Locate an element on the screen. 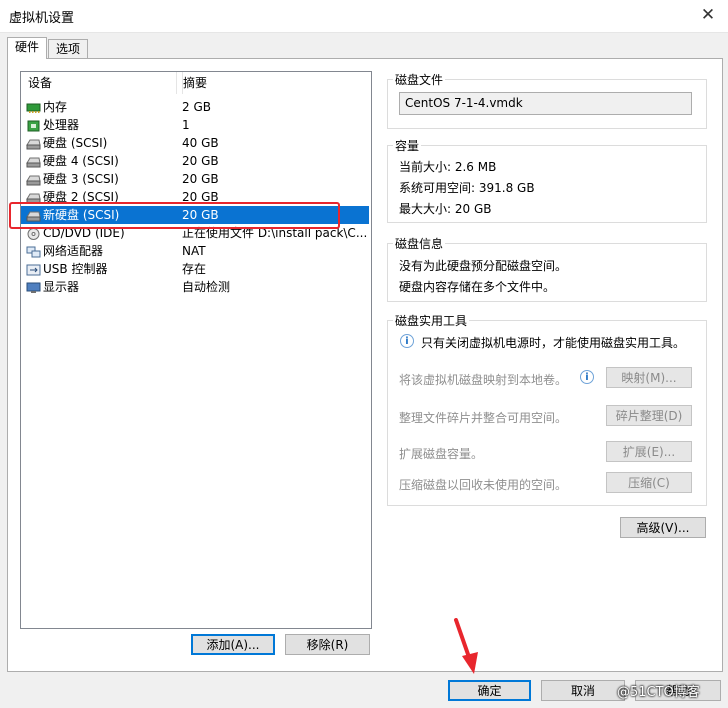 This screenshot has height=708, width=728. disk-info-label: 磁盘信息 is located at coordinates (419, 243).